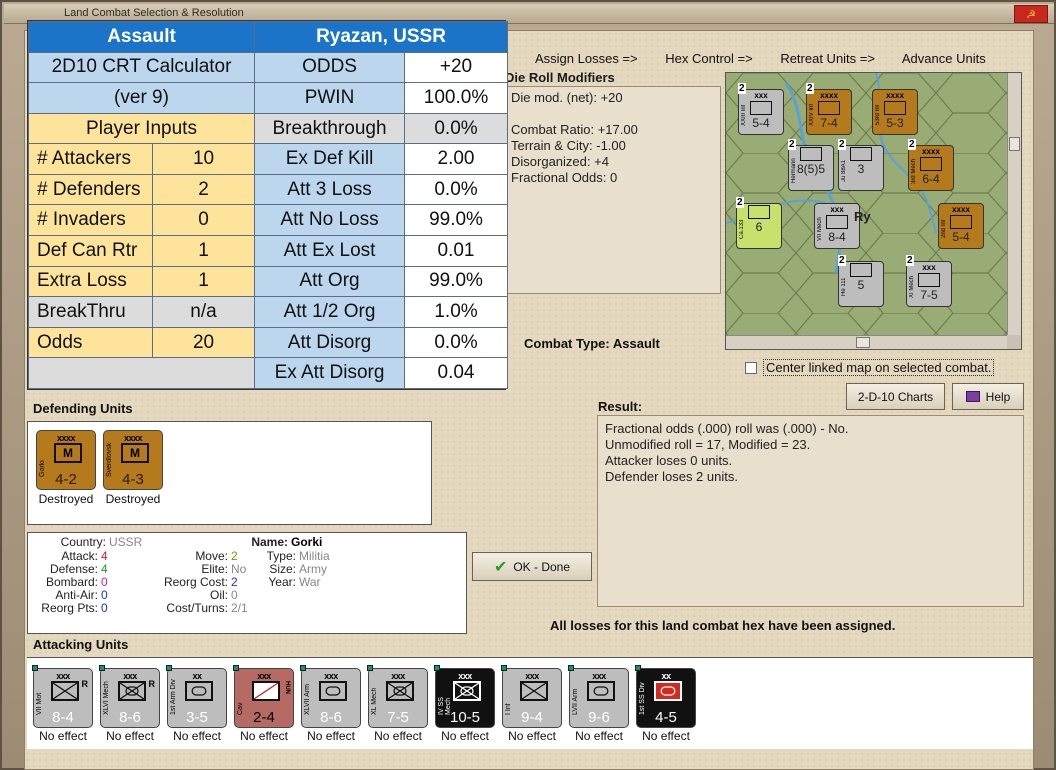  What do you see at coordinates (374, 701) in the screenshot?
I see `unit-name: XL Mech` at bounding box center [374, 701].